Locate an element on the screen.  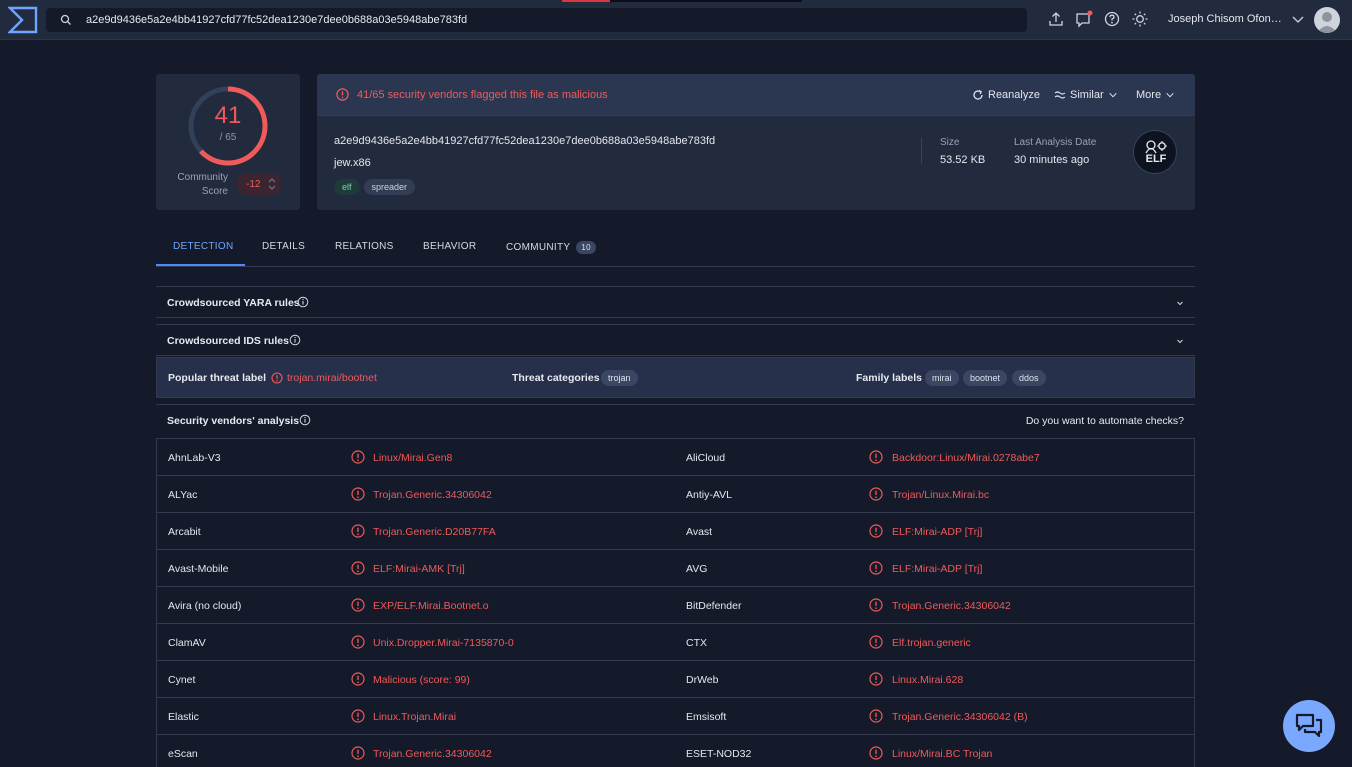
yara-rules-section: Crowdsourced YARA rules is located at coordinates (675, 302).